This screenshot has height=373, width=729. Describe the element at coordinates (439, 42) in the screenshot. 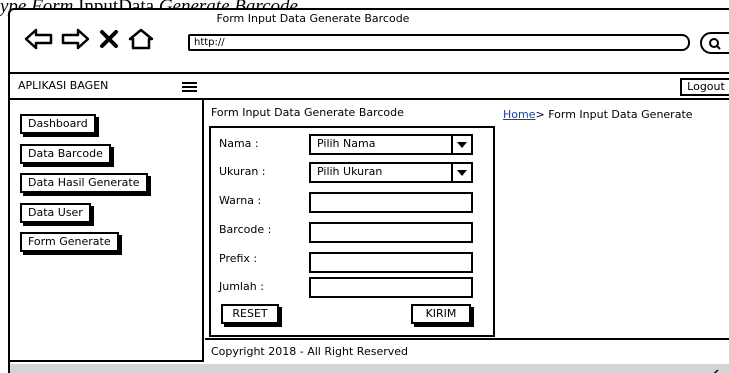

I see `url-bar: http://` at that location.